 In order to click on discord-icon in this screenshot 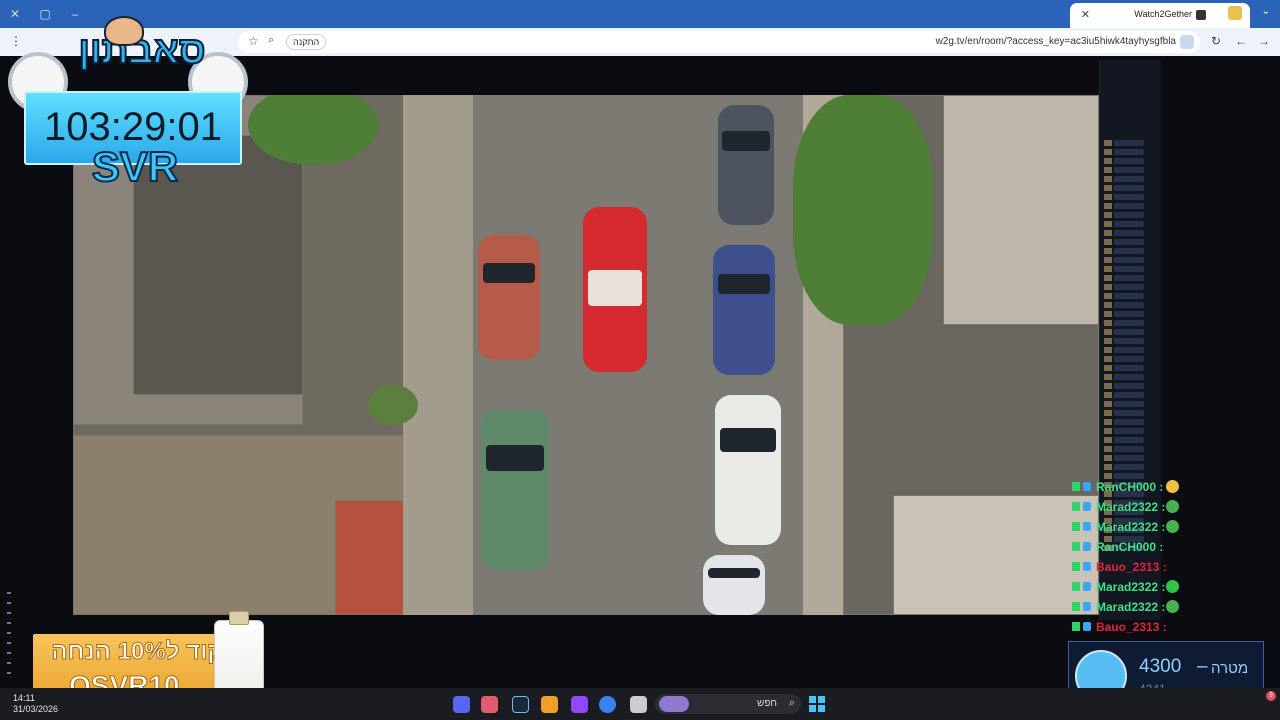, I will do `click(461, 704)`.